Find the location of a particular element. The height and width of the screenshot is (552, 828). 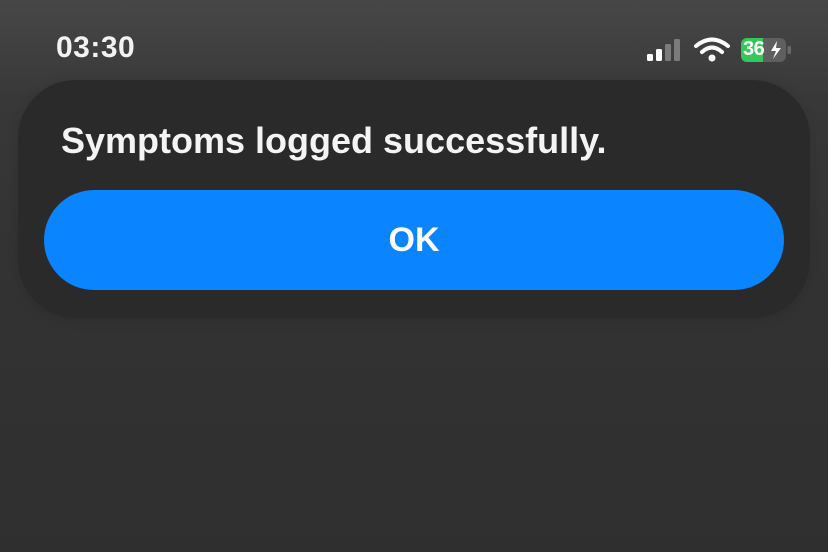

alert-message: Symptoms logged successfully. is located at coordinates (334, 140).